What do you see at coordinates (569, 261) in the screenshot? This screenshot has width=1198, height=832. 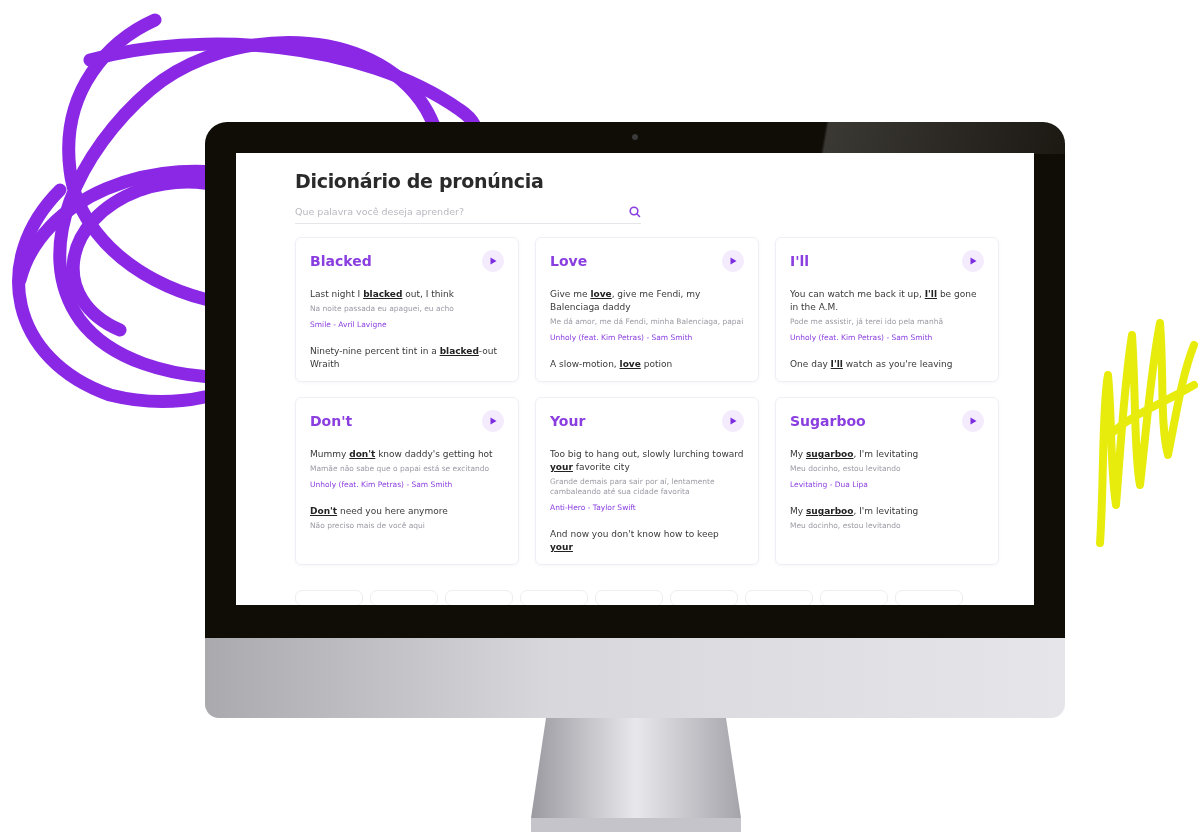 I see `word-title: Love` at bounding box center [569, 261].